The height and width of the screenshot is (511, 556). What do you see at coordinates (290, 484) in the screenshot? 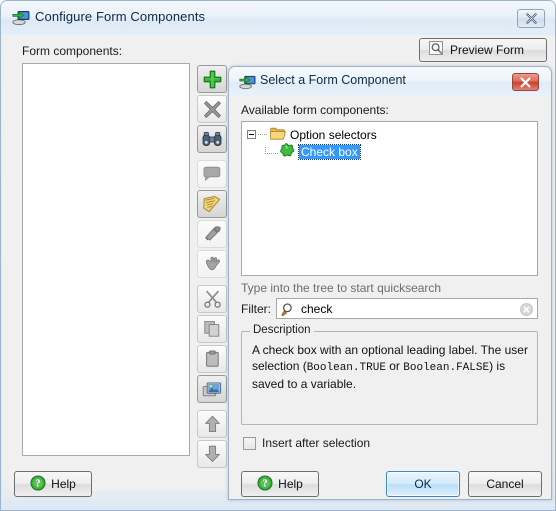
I see `inner-help-label: Help` at bounding box center [290, 484].